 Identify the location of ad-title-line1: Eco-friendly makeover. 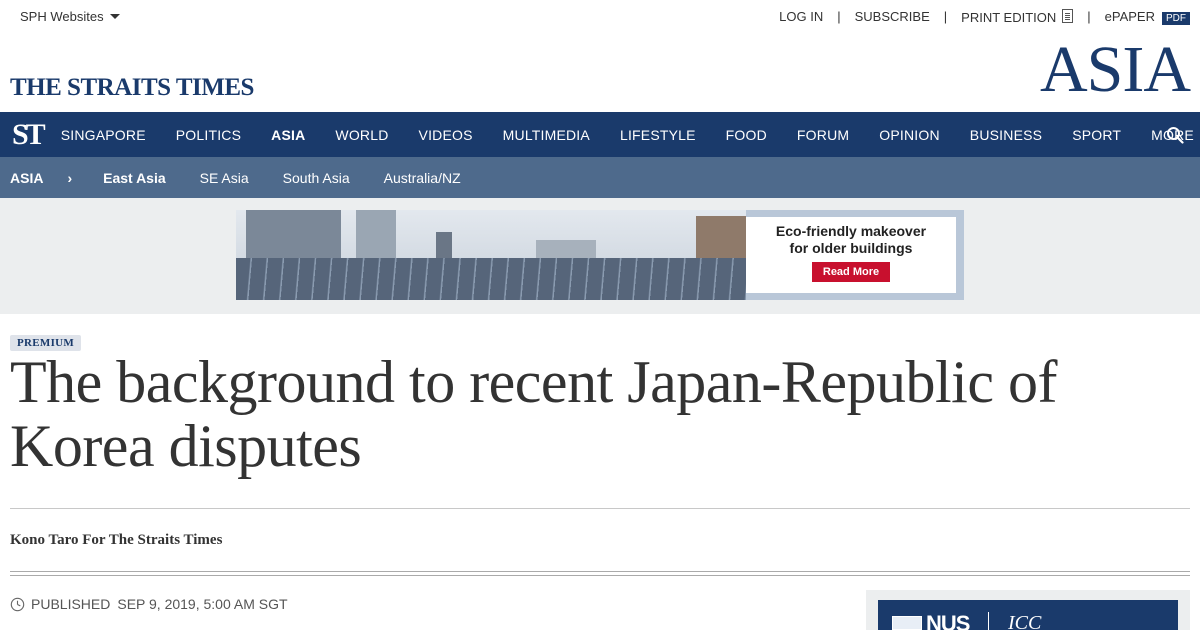
(851, 231).